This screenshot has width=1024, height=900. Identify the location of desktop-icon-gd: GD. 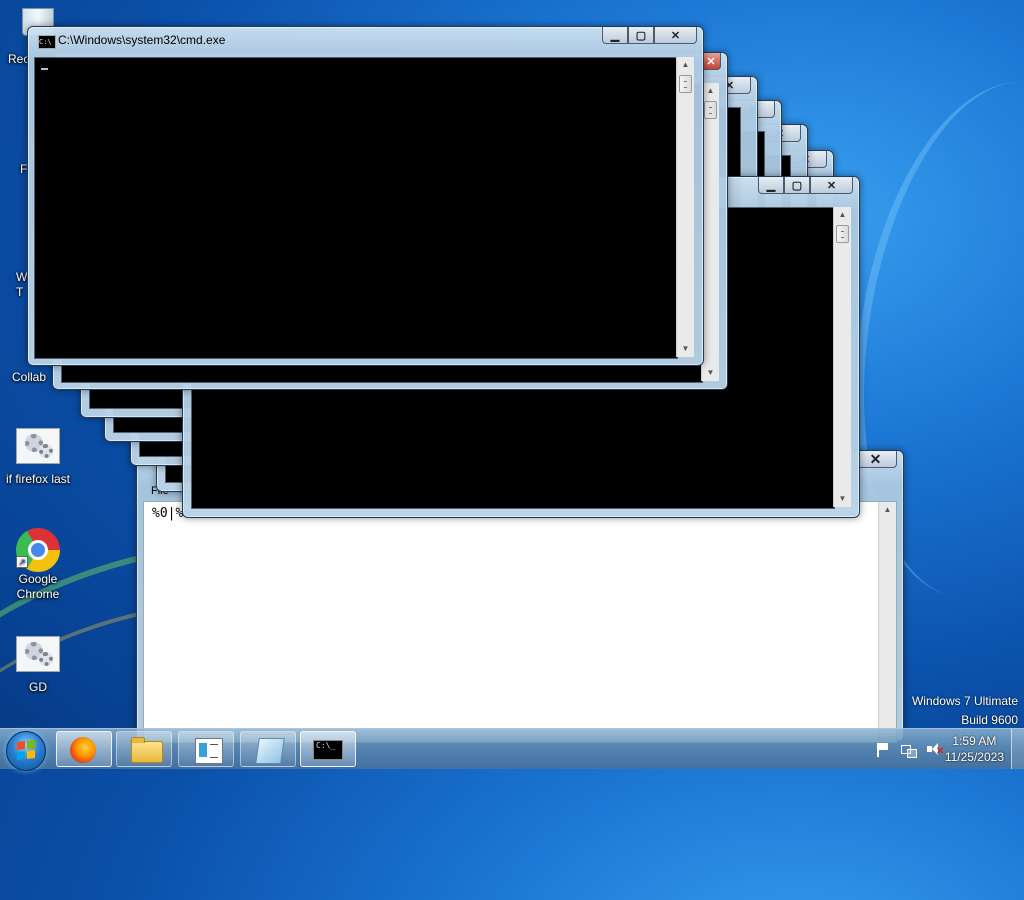
(38, 665).